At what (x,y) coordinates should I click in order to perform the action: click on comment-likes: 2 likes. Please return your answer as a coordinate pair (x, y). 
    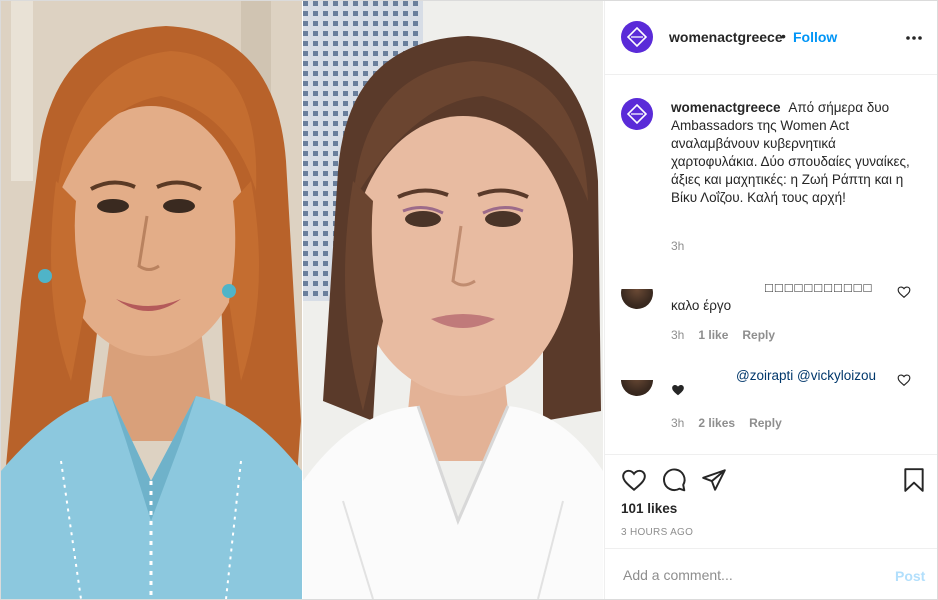
    Looking at the image, I should click on (716, 423).